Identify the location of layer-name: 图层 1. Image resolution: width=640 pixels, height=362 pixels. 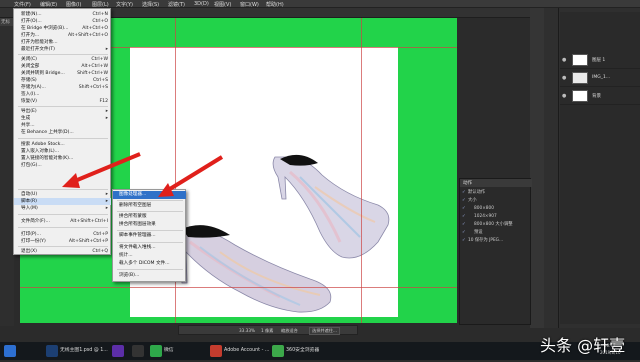
(599, 60).